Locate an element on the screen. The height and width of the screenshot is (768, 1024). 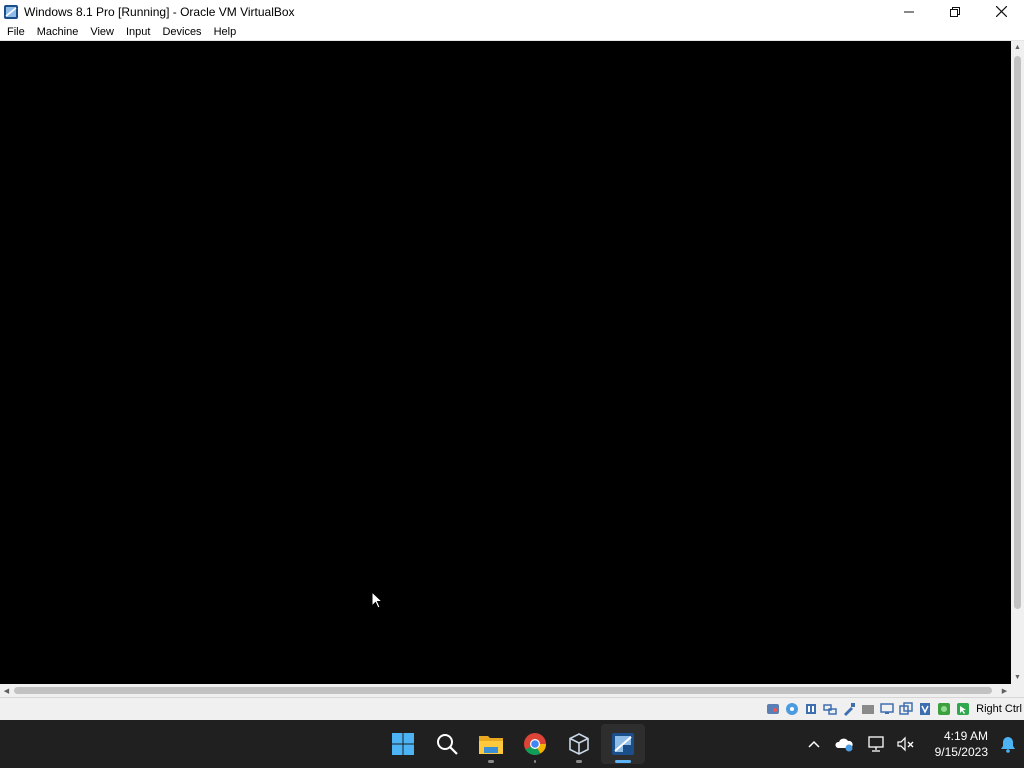
display-icon is located at coordinates (887, 709).